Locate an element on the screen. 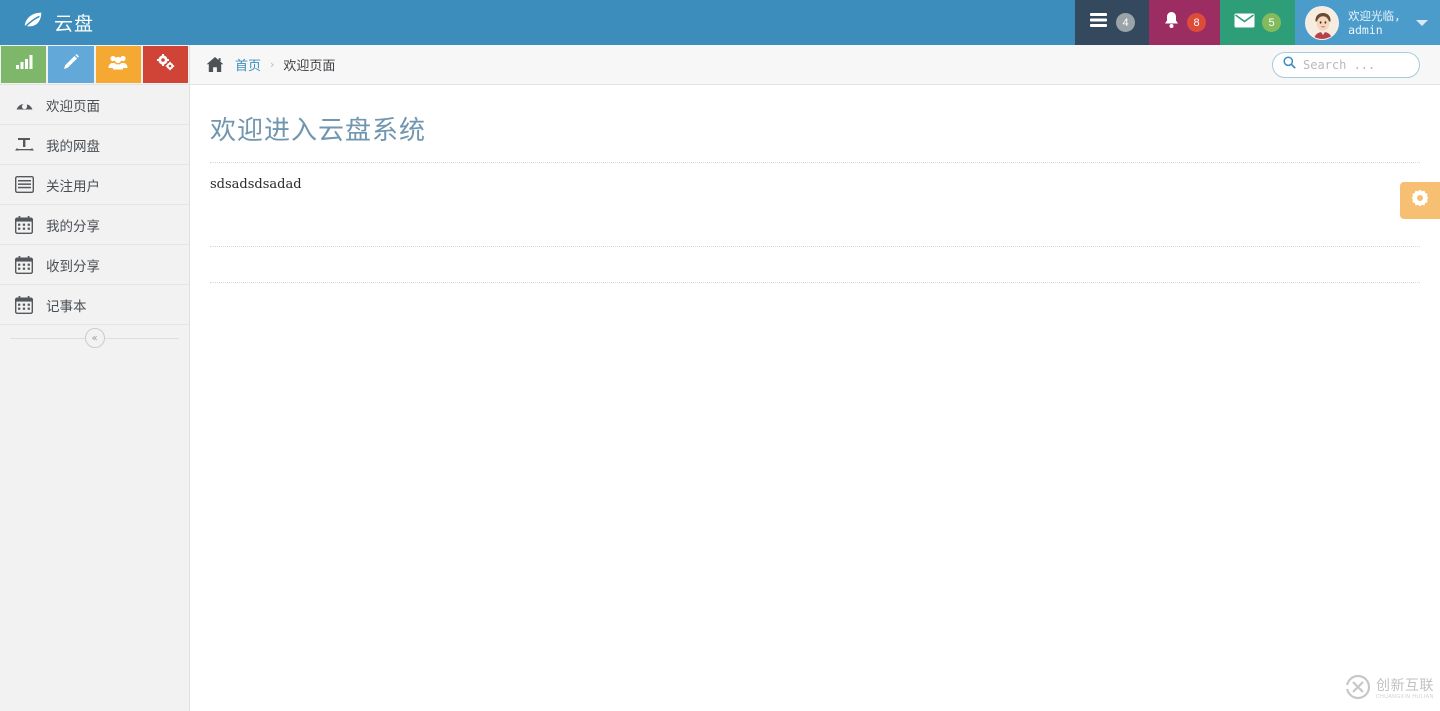 Image resolution: width=1440 pixels, height=711 pixels. leaf-icon is located at coordinates (33, 22).